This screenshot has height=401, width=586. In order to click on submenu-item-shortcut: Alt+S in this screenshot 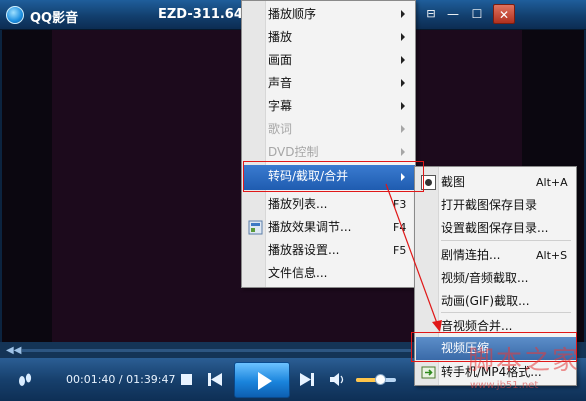, I will do `click(552, 255)`.